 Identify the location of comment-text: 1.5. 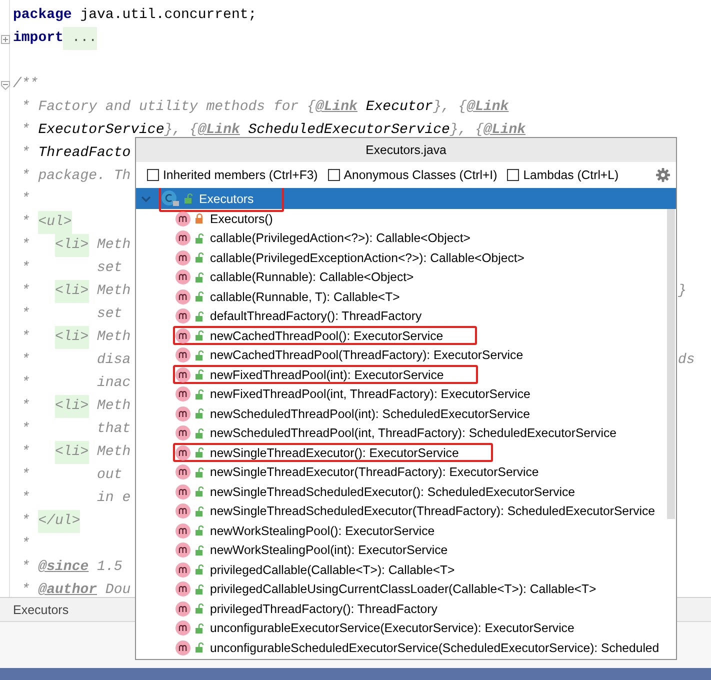
(109, 567).